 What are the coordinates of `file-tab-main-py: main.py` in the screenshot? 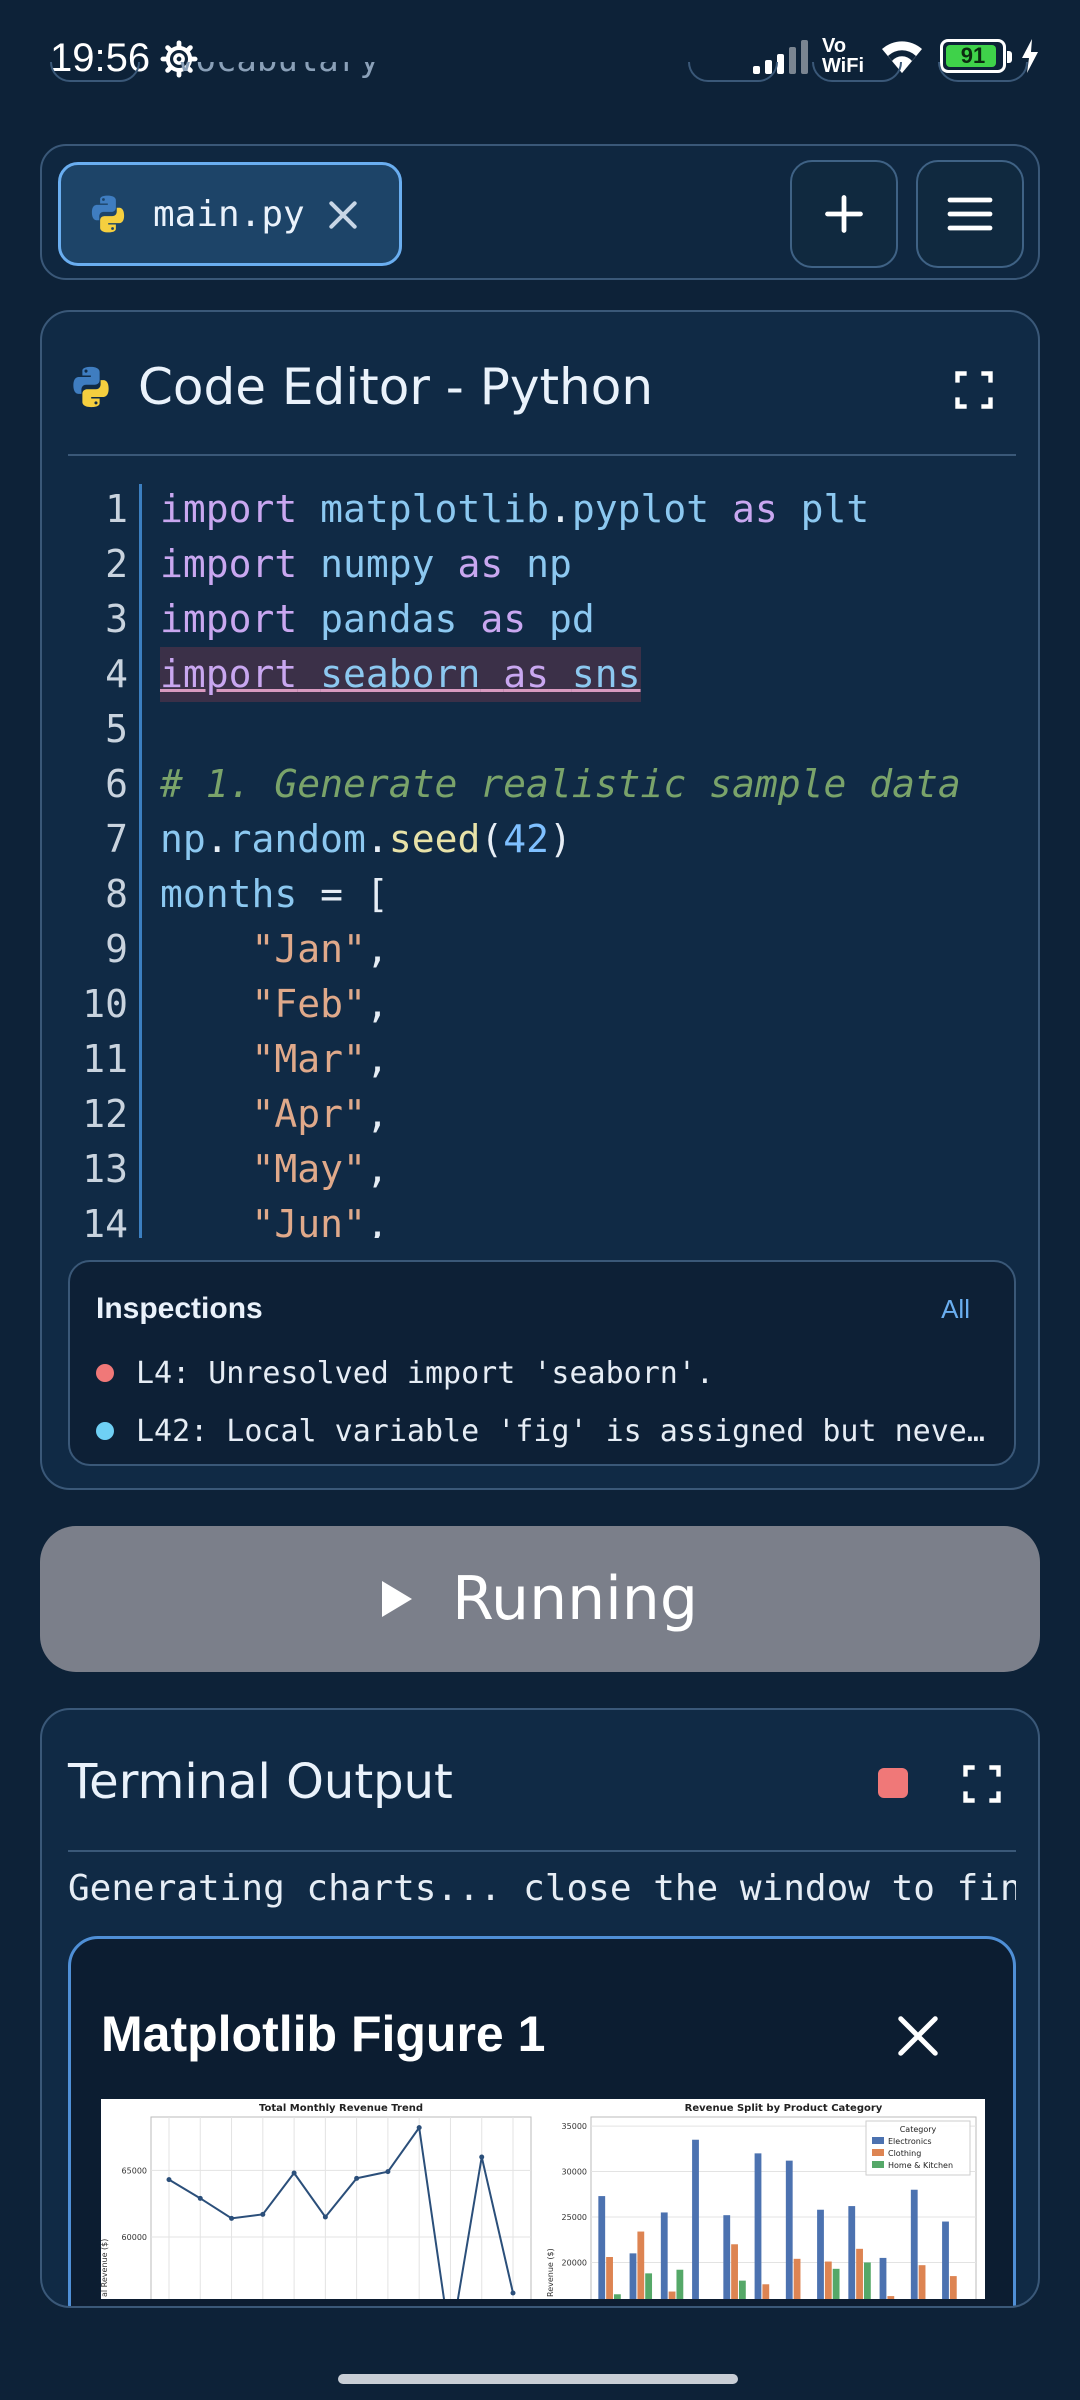 It's located at (230, 214).